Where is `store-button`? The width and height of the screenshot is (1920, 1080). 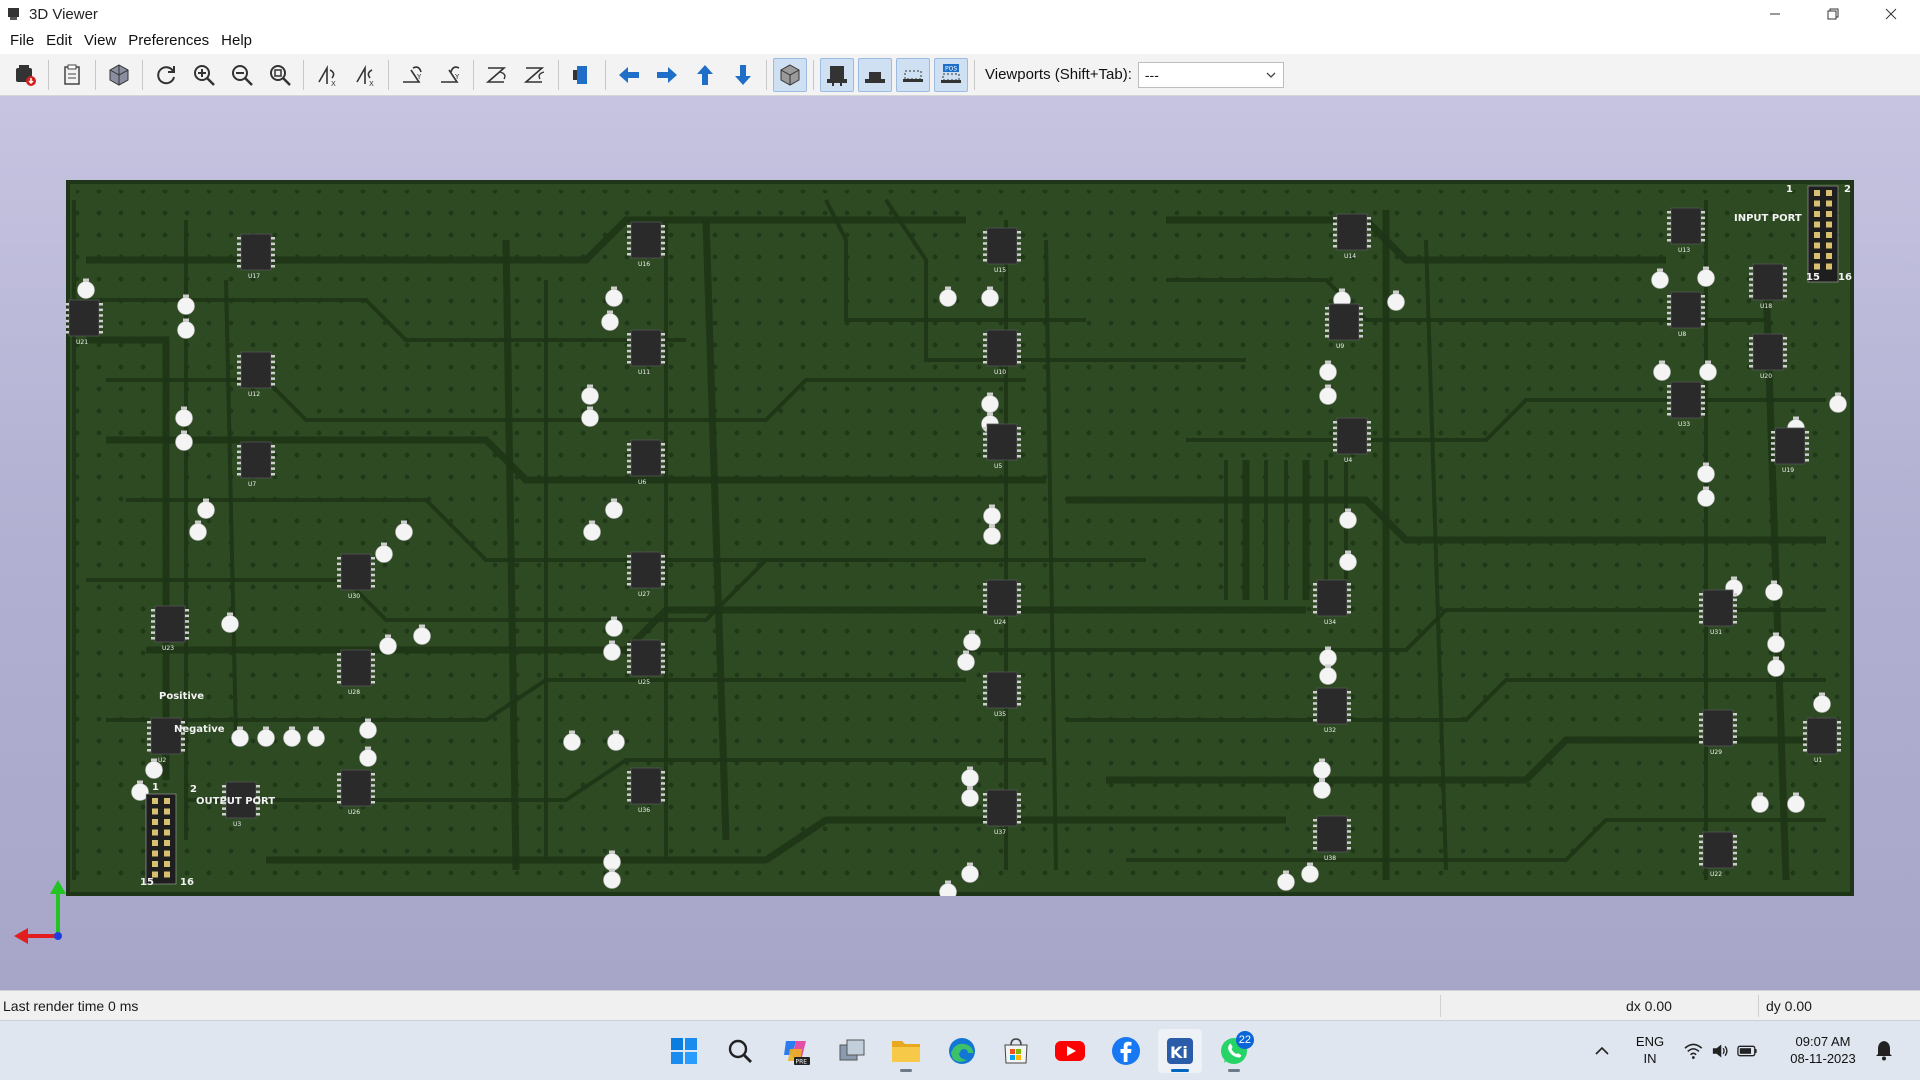
store-button is located at coordinates (1016, 1051).